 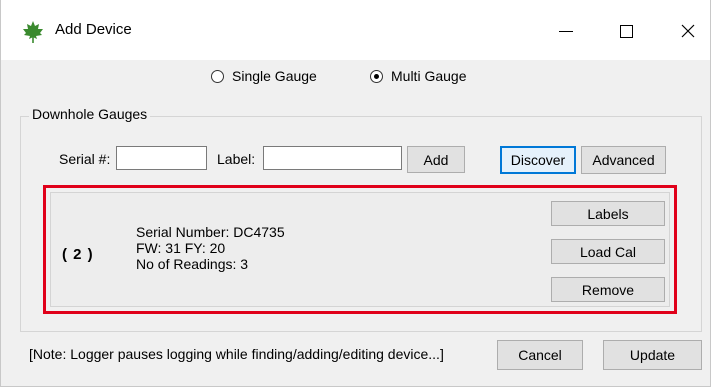 I want to click on advanced-button: Advanced, so click(x=623, y=160).